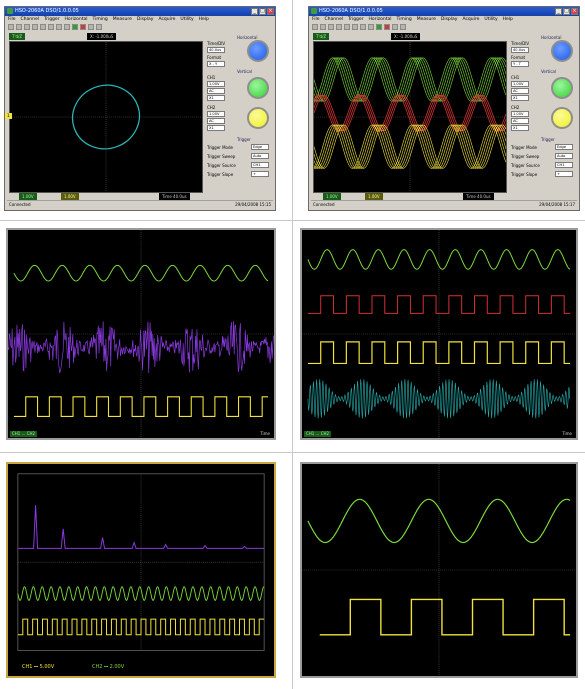  Describe the element at coordinates (324, 204) in the screenshot. I see `connection-status: Connected` at that location.